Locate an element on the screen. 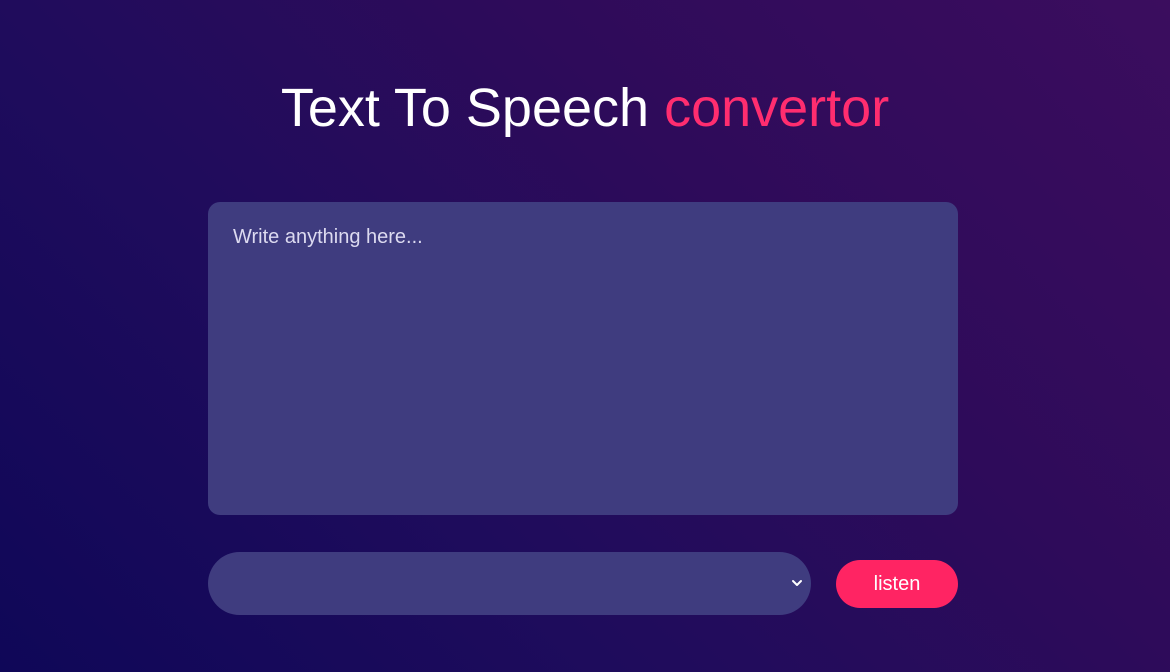 This screenshot has height=672, width=1170. voice-select is located at coordinates (509, 583).